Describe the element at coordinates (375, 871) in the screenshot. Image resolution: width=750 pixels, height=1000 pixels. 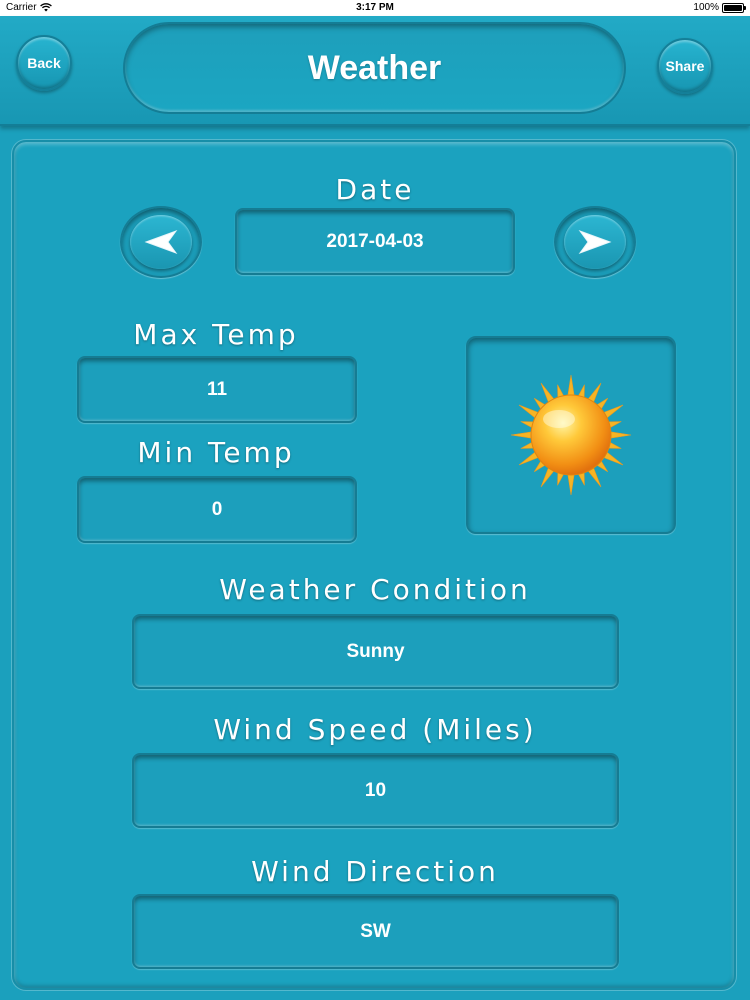
I see `wind-direction-label: Wind Direction` at that location.